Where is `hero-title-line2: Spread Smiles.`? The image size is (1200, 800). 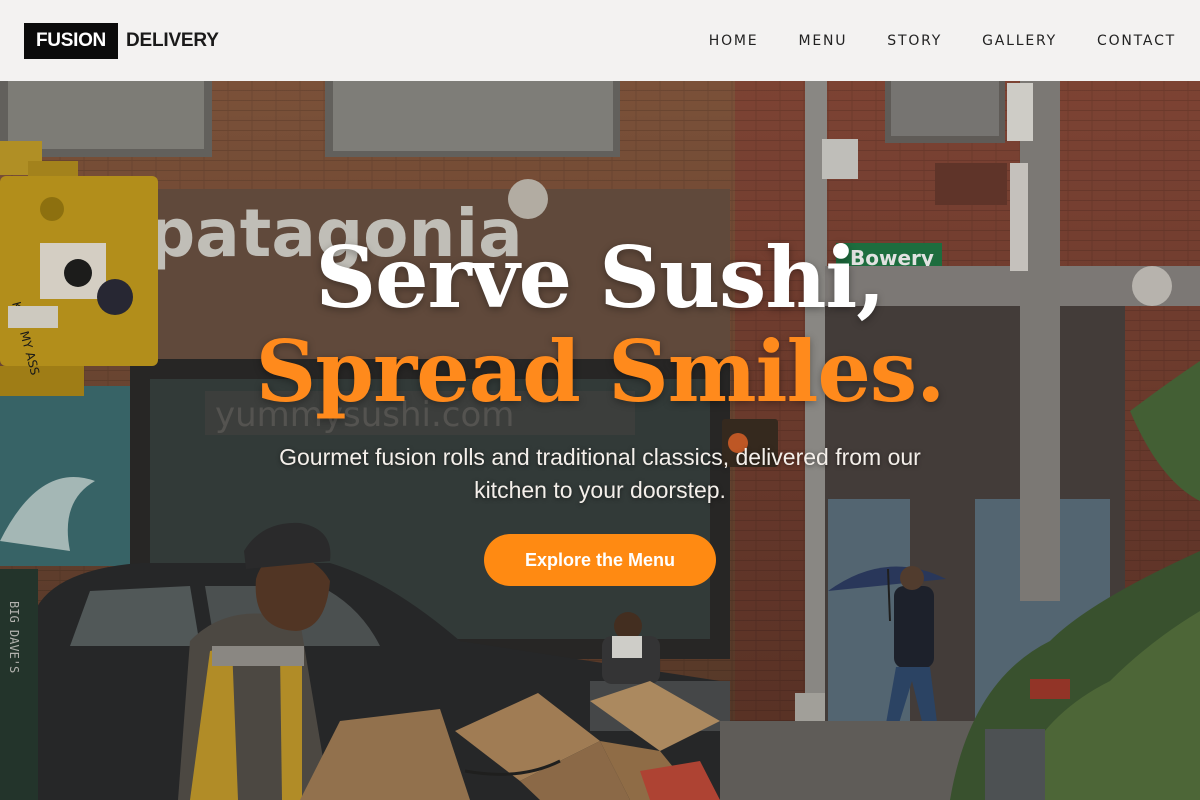 hero-title-line2: Spread Smiles. is located at coordinates (600, 371).